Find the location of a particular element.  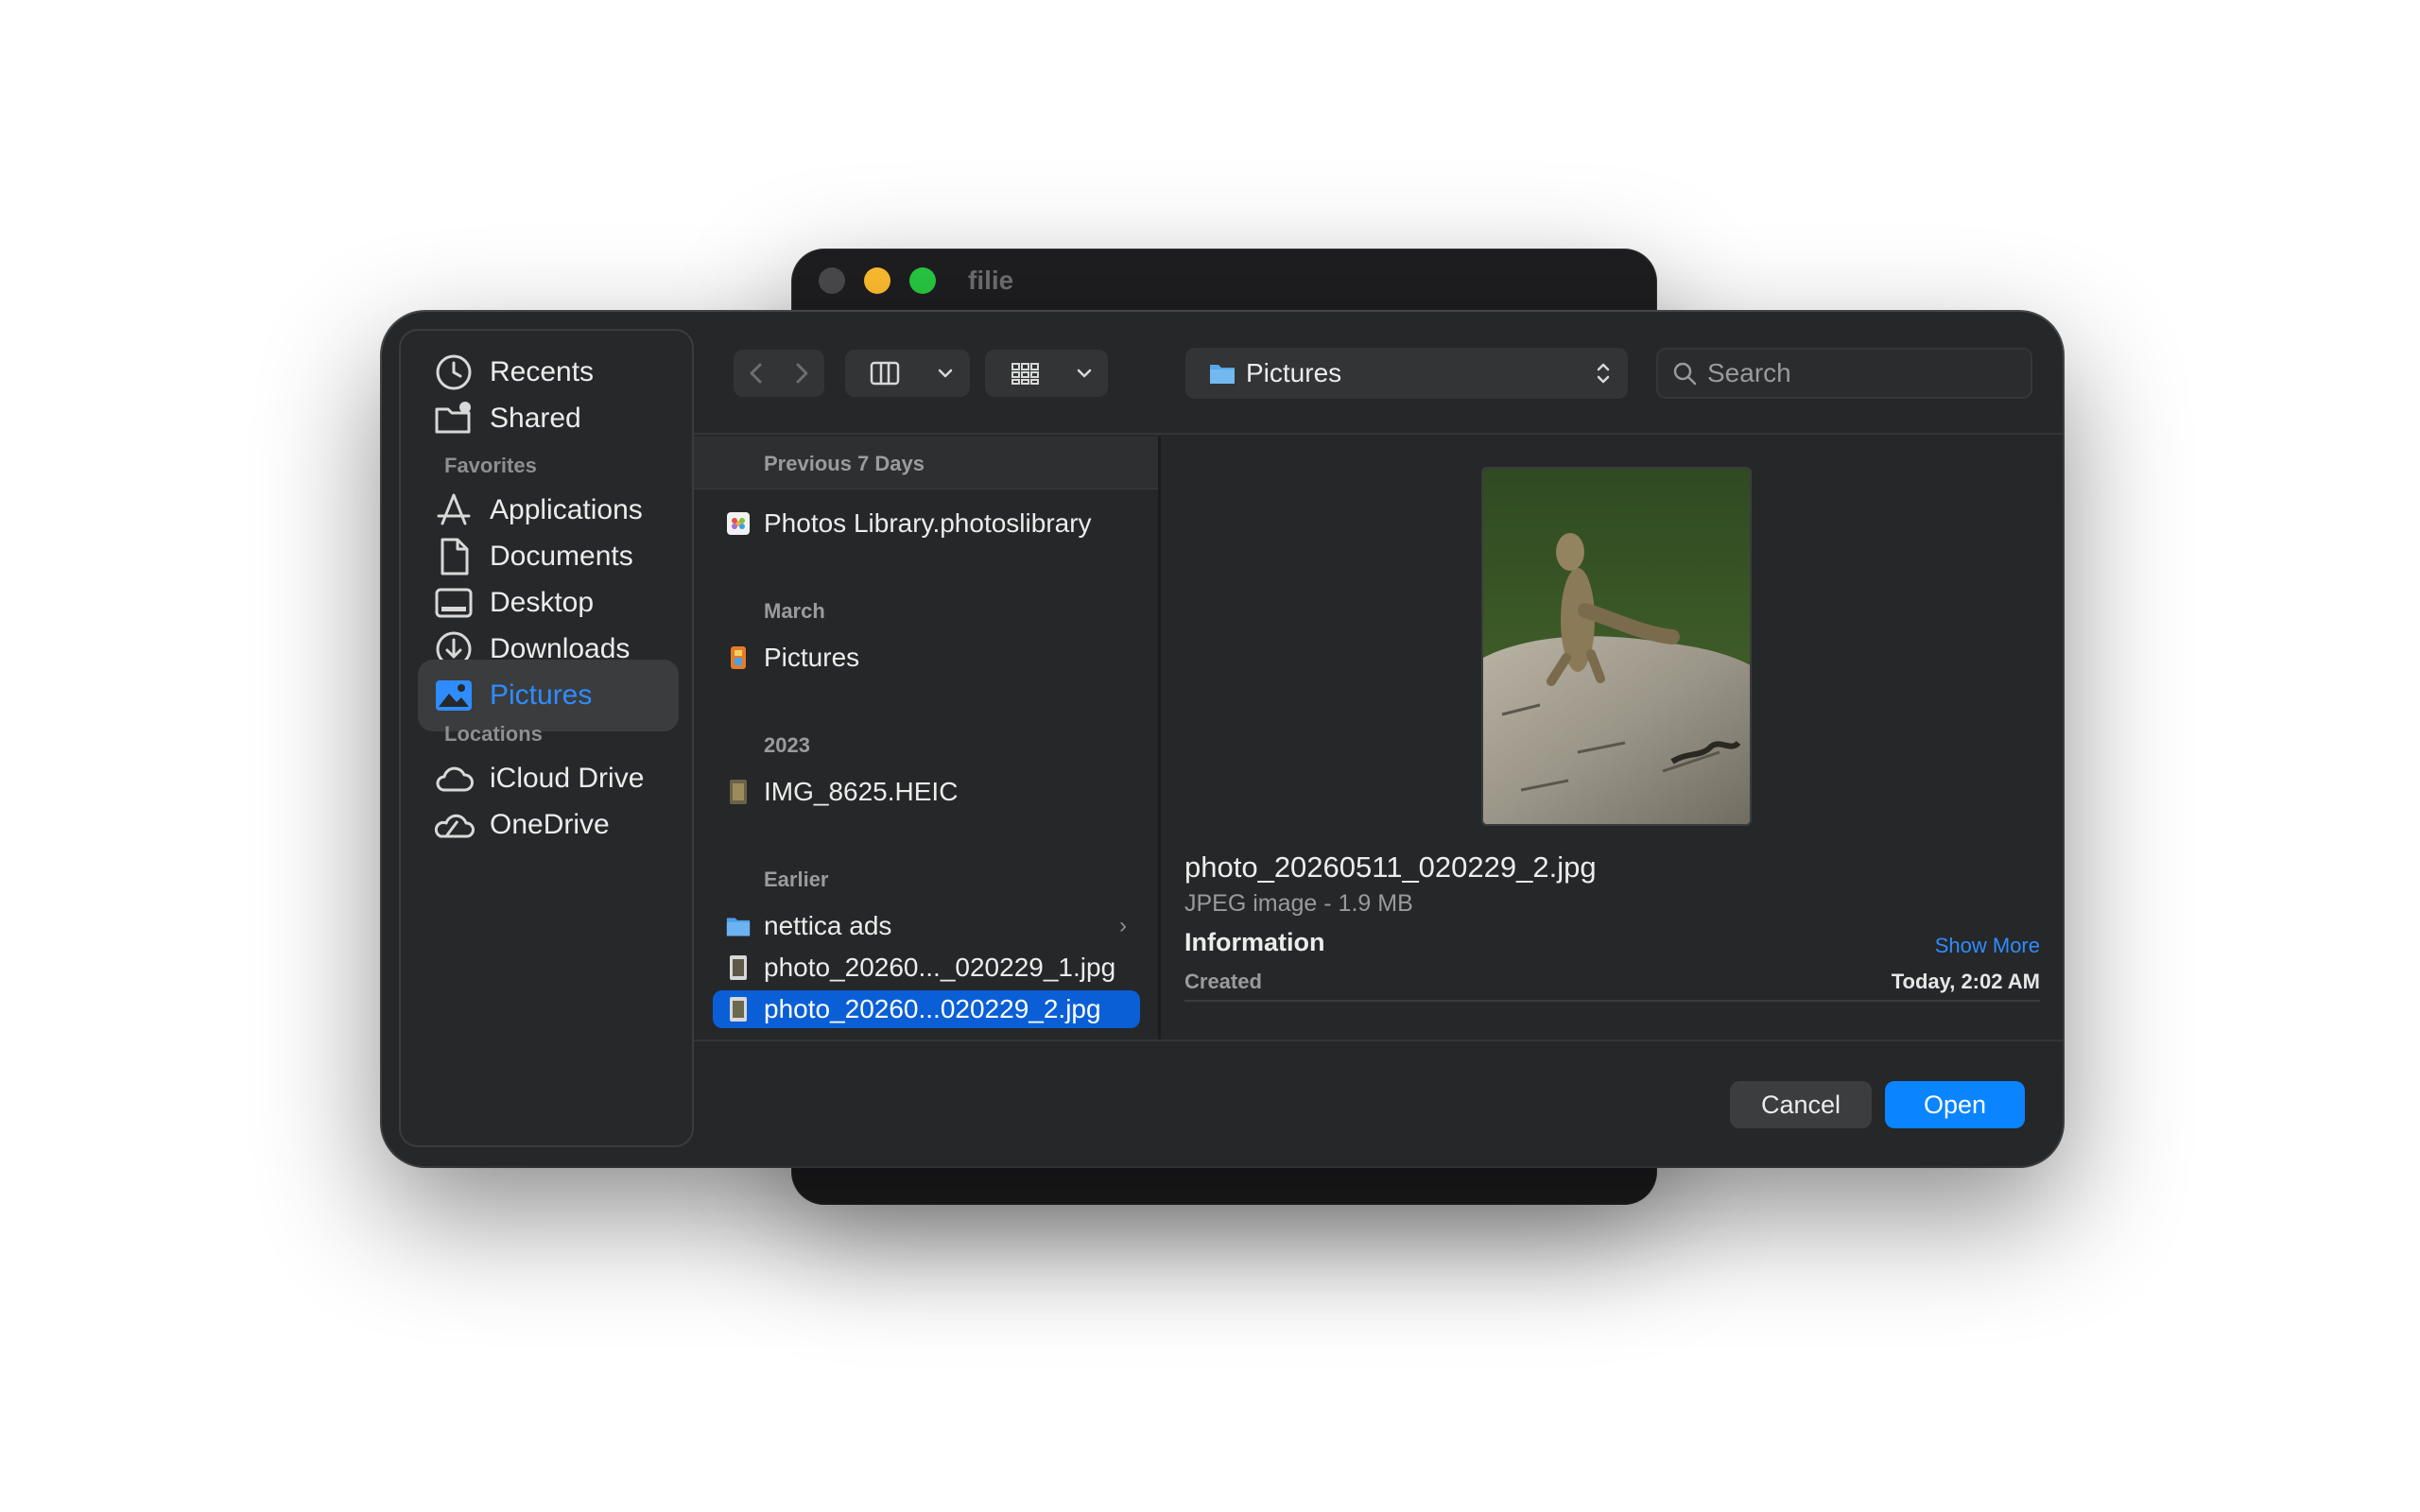

forward-button is located at coordinates (801, 373).